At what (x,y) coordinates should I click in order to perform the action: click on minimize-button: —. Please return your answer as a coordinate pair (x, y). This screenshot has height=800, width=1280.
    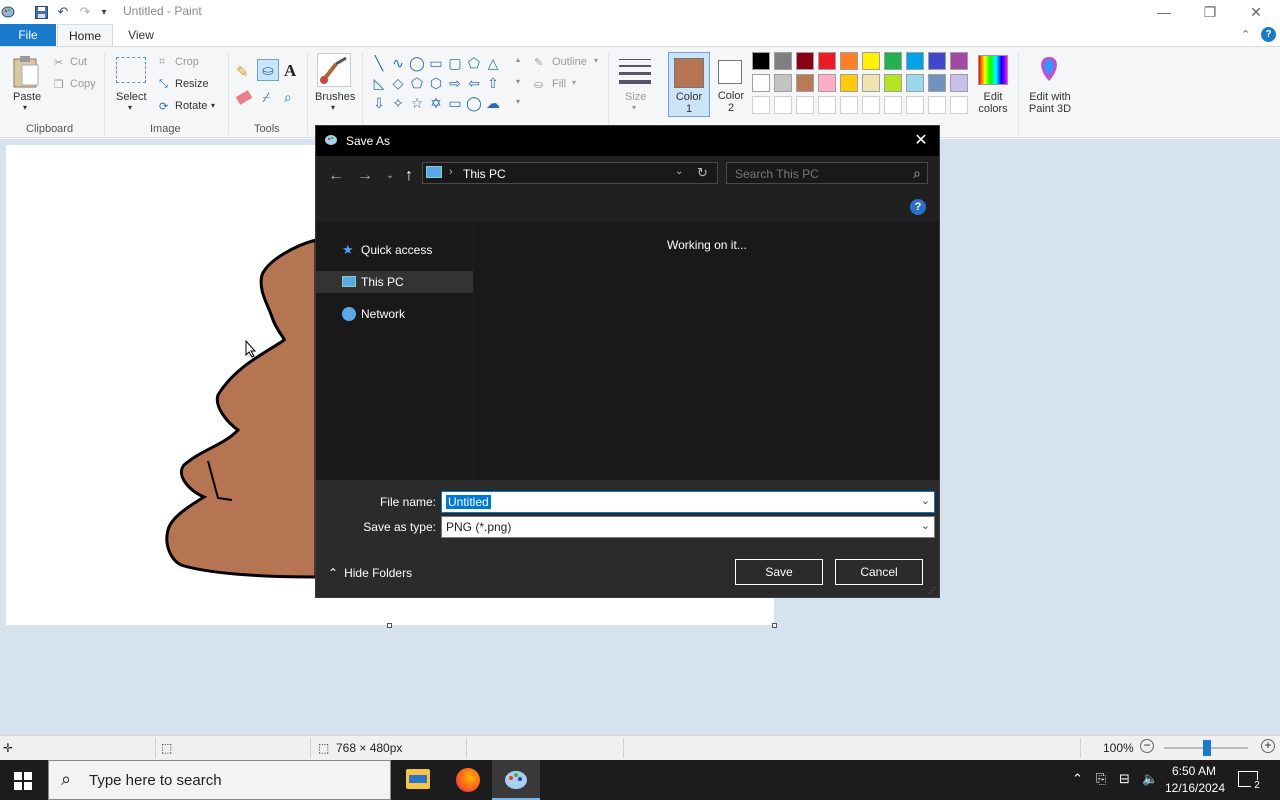
    Looking at the image, I should click on (1164, 12).